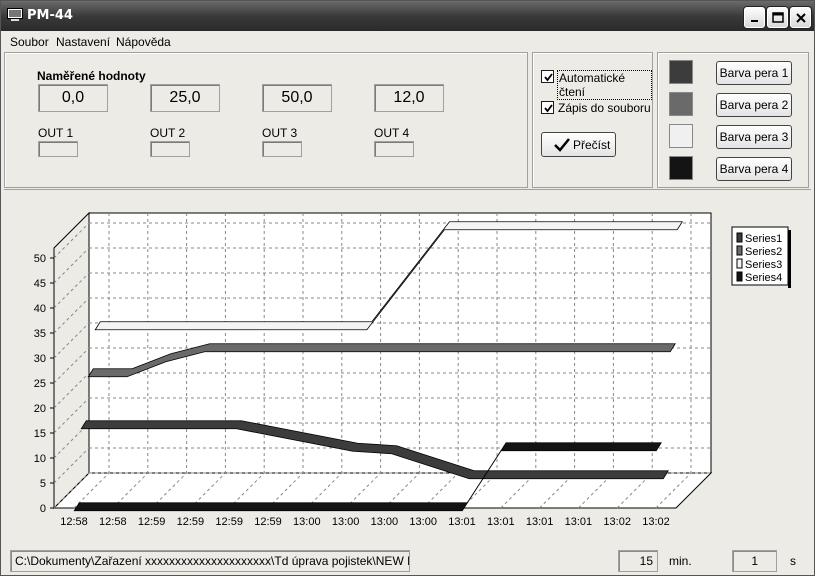  What do you see at coordinates (40, 309) in the screenshot?
I see `y-axis-tick-label: 40` at bounding box center [40, 309].